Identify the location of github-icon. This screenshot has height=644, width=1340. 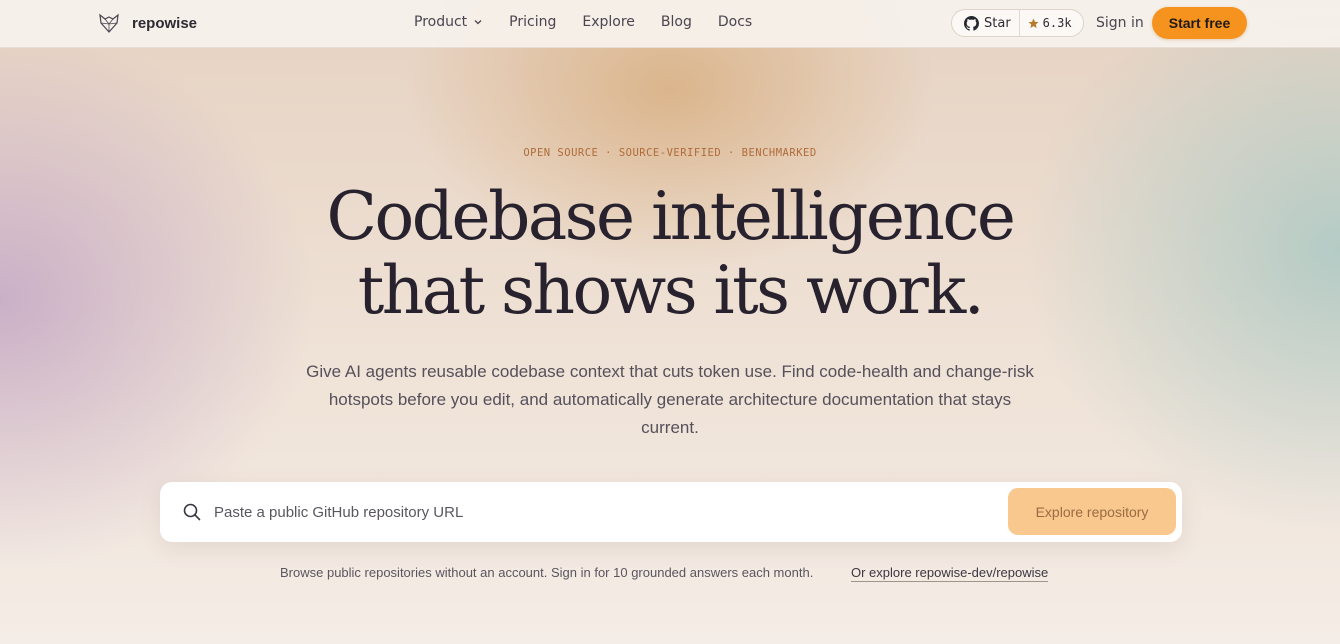
(971, 23).